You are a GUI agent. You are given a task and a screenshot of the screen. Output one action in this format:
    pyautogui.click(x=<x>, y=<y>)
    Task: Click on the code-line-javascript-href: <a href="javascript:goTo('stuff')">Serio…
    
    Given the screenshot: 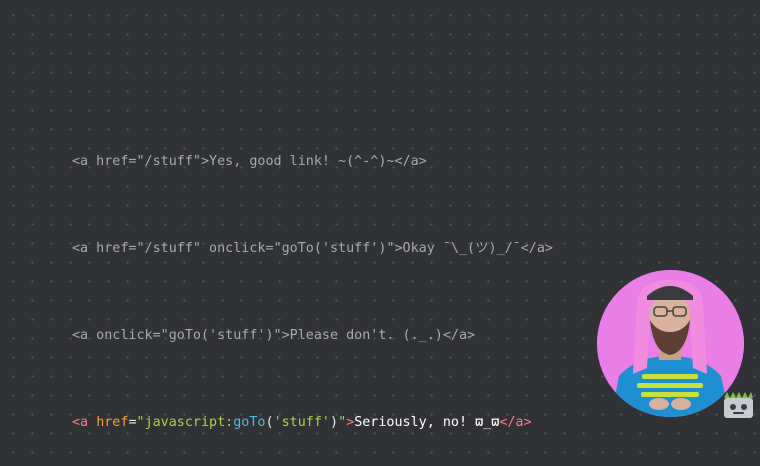 What is the action you would take?
    pyautogui.click(x=312, y=422)
    